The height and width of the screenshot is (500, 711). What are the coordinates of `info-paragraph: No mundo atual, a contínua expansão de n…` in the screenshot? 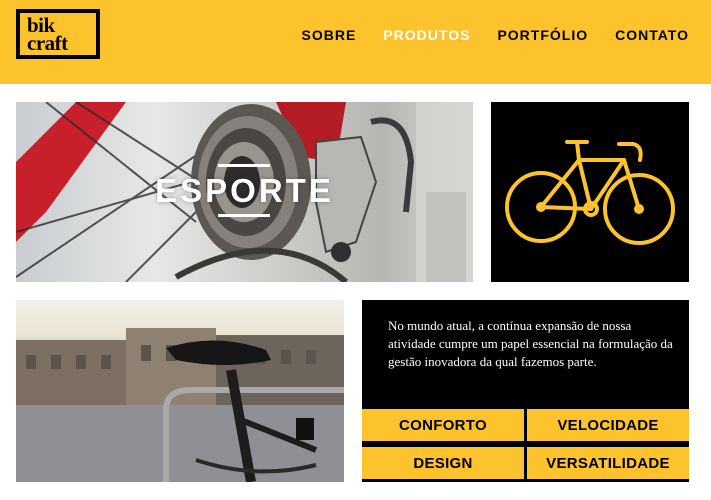 It's located at (530, 343).